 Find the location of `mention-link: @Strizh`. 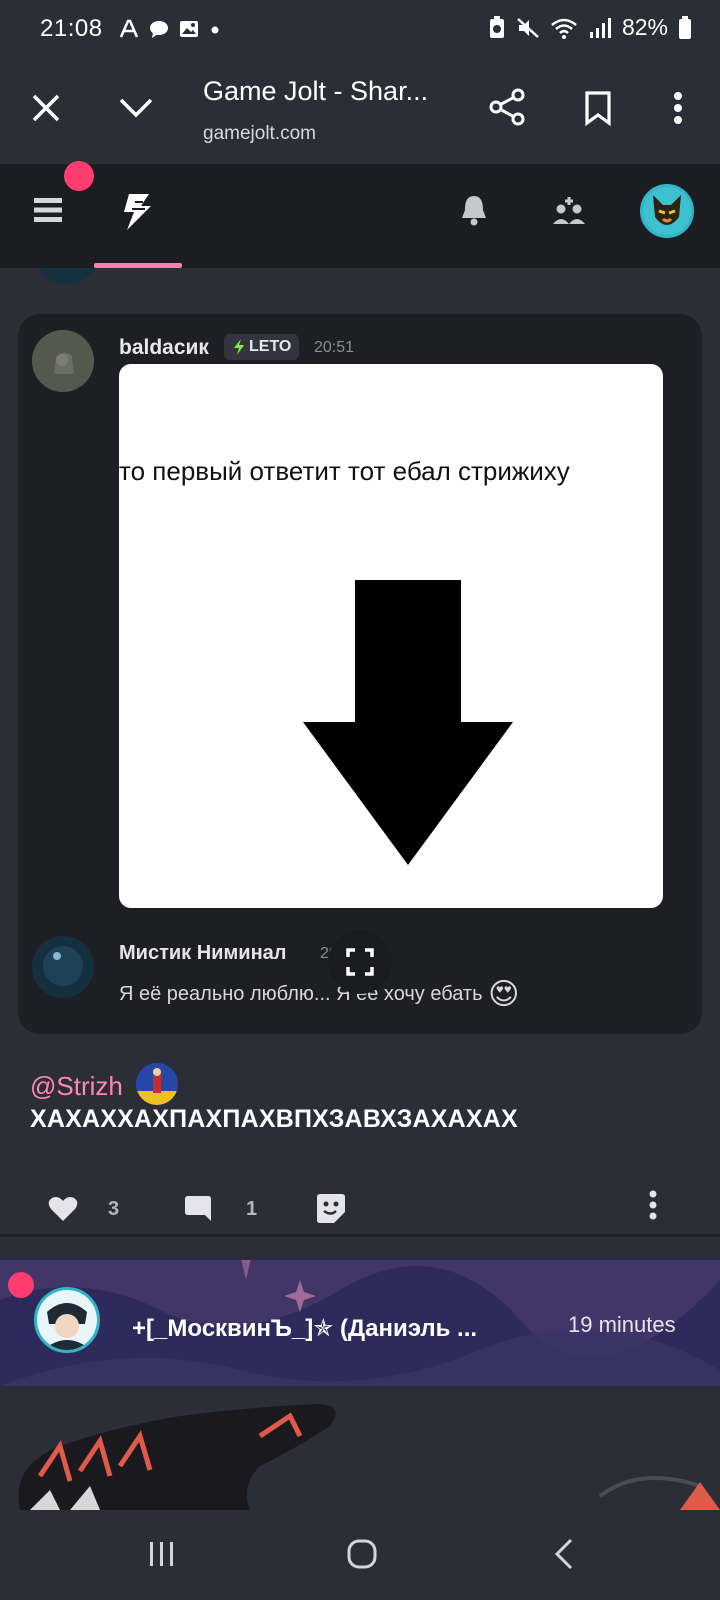

mention-link: @Strizh is located at coordinates (104, 1084).